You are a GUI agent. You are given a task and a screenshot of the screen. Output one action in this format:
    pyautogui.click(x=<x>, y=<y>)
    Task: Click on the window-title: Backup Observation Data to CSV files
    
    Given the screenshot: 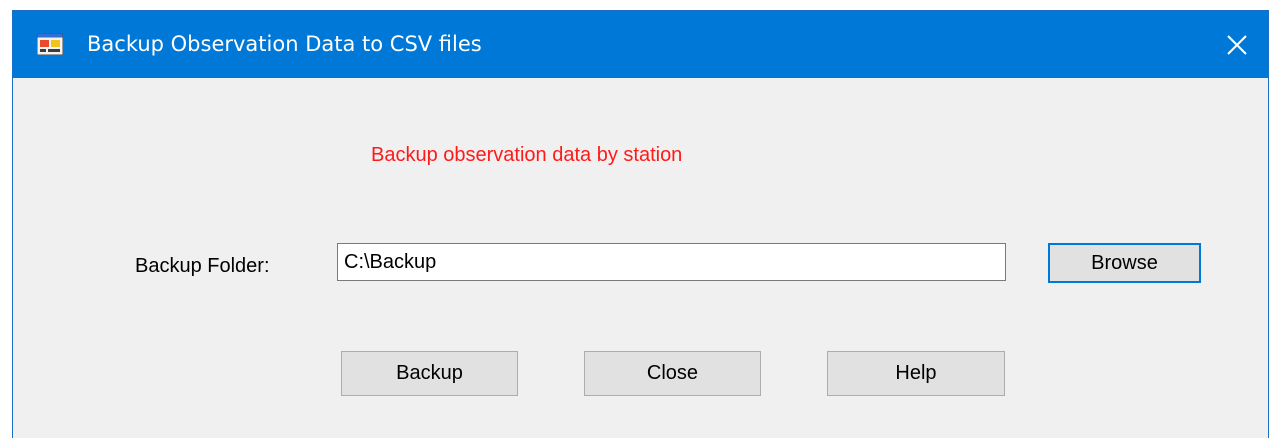 What is the action you would take?
    pyautogui.click(x=284, y=44)
    